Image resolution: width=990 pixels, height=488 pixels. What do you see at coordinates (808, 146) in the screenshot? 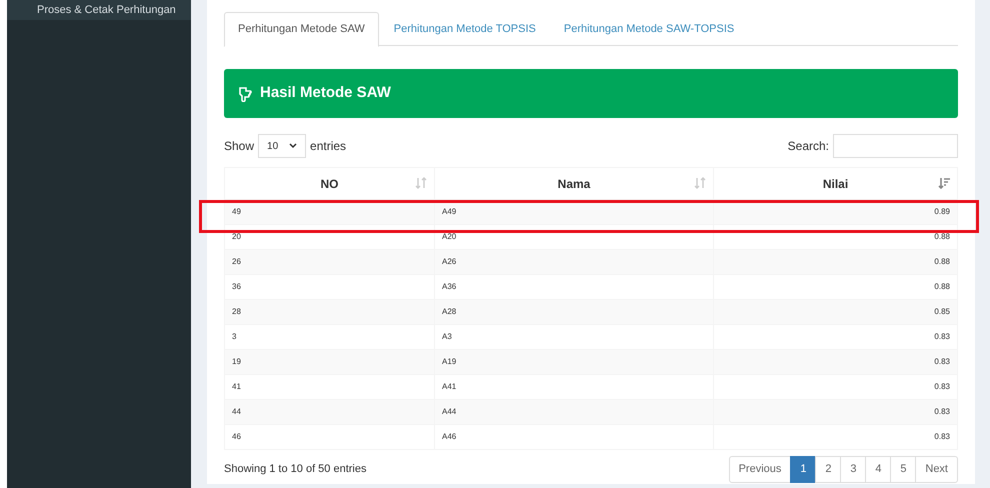
I see `search-label: Search:` at bounding box center [808, 146].